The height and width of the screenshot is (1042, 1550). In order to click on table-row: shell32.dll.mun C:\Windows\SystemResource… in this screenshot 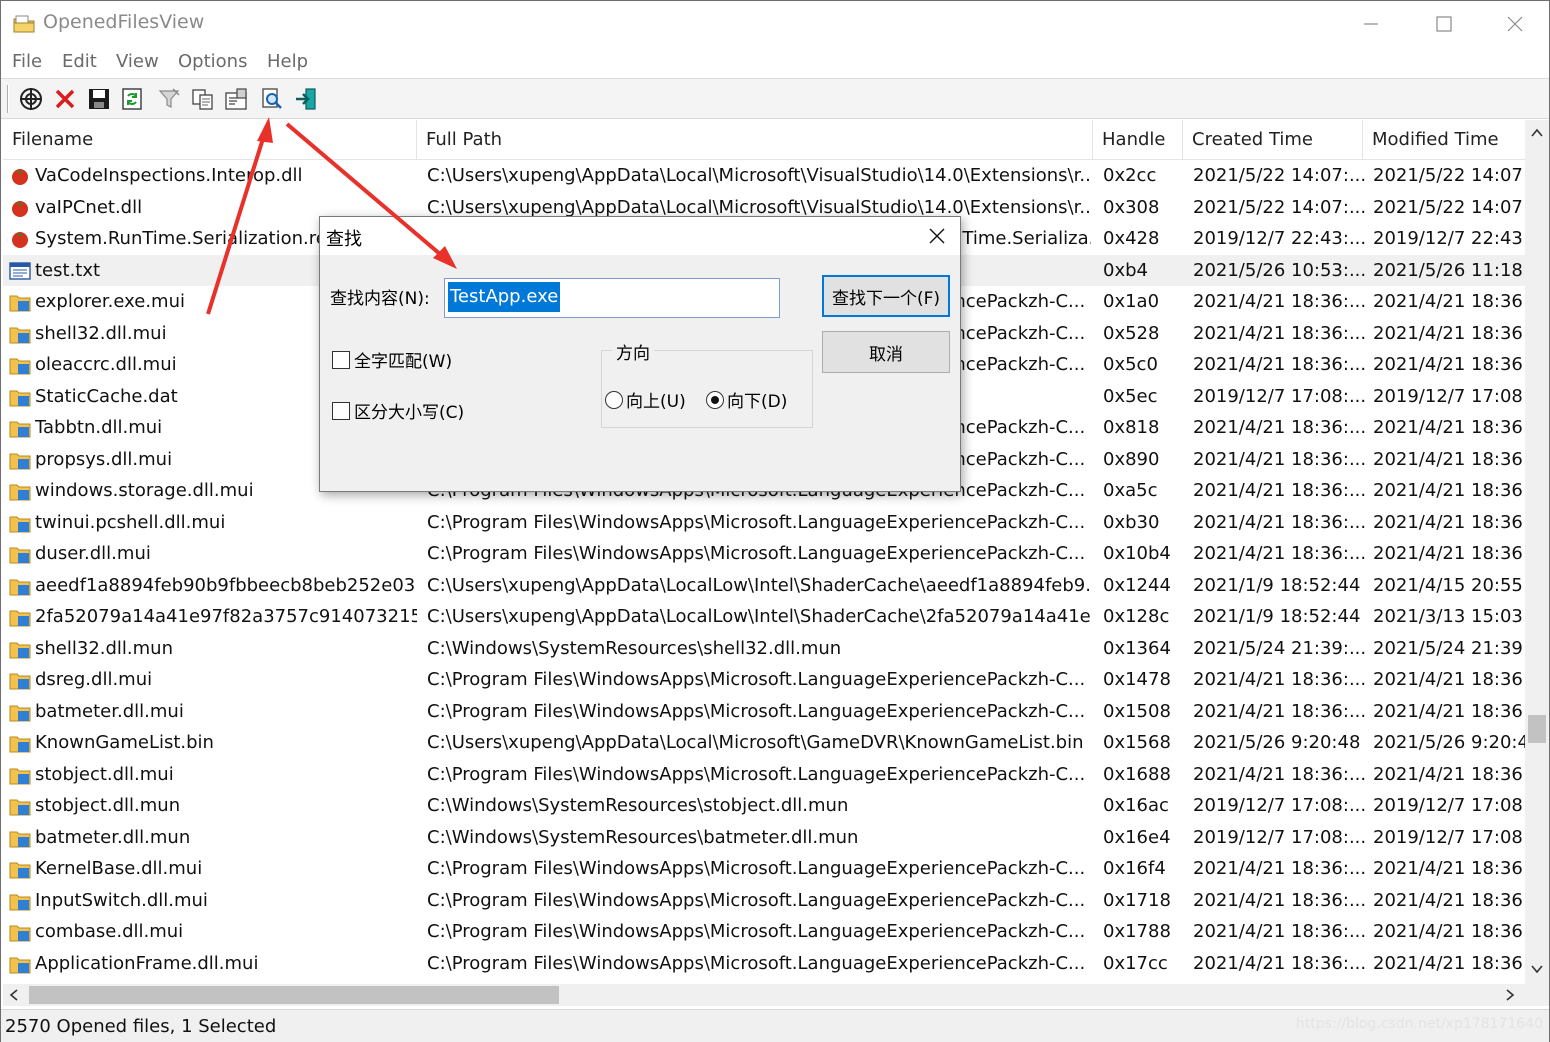, I will do `click(765, 649)`.